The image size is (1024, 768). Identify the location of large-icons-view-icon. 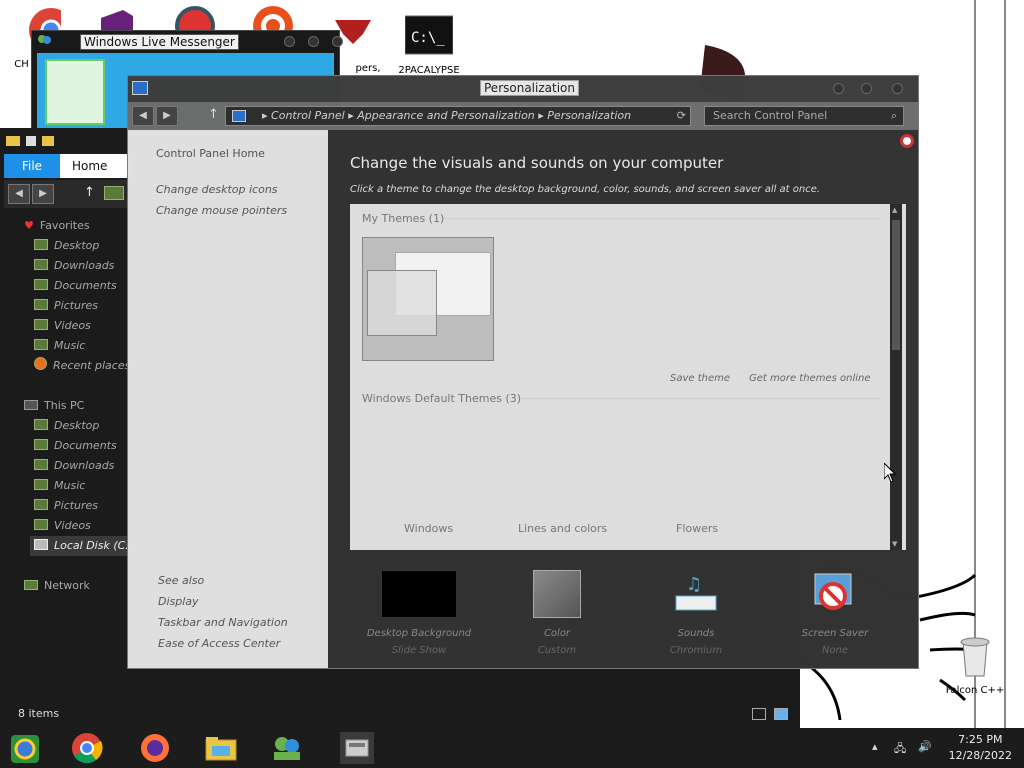
(781, 714).